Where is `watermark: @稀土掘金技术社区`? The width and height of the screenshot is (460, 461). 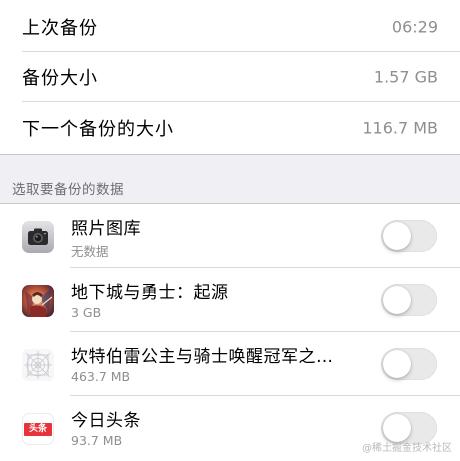
watermark: @稀土掘金技术社区 is located at coordinates (407, 448).